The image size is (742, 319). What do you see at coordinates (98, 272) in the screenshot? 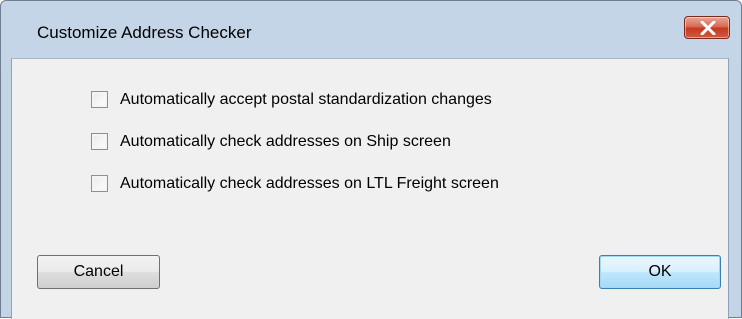
I see `cancel-button: Cancel` at bounding box center [98, 272].